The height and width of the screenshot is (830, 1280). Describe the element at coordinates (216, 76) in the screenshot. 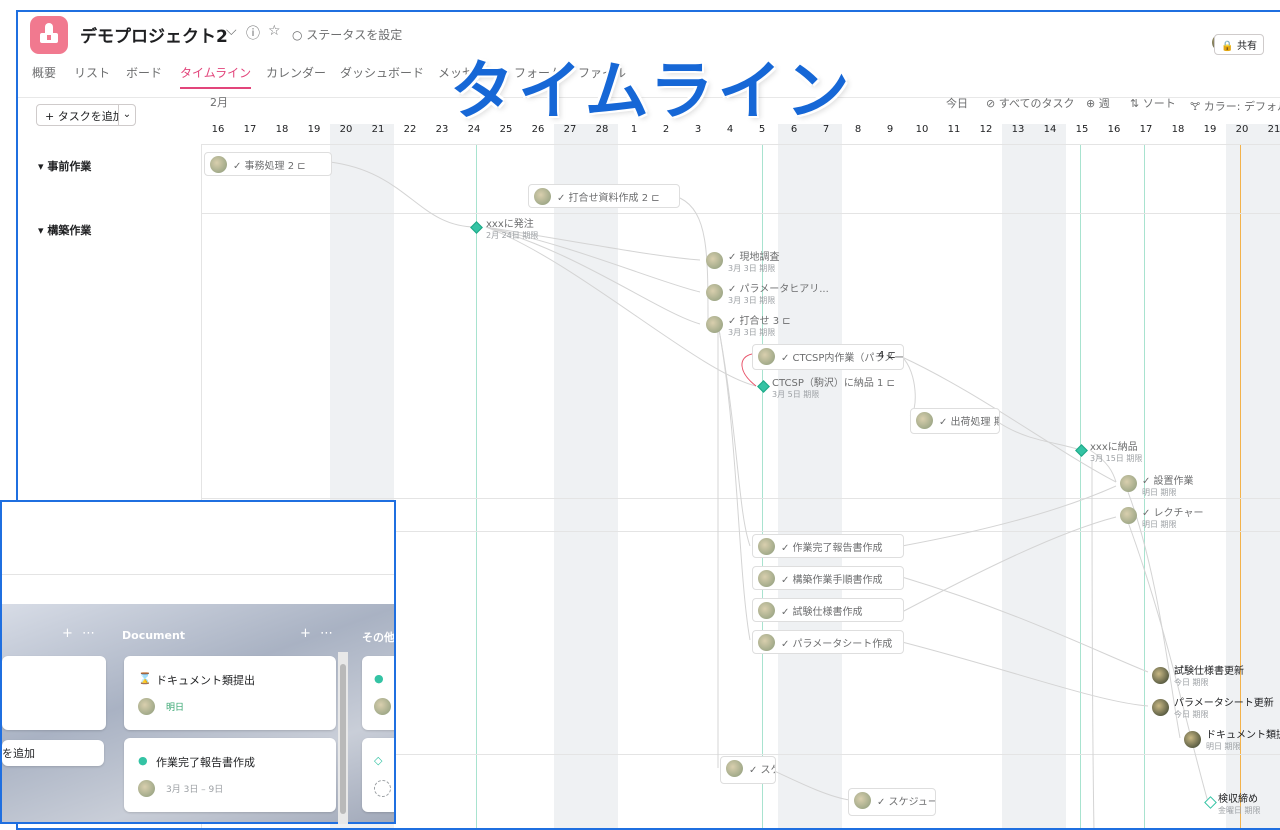

I see `tab-timeline: タイムライン` at that location.